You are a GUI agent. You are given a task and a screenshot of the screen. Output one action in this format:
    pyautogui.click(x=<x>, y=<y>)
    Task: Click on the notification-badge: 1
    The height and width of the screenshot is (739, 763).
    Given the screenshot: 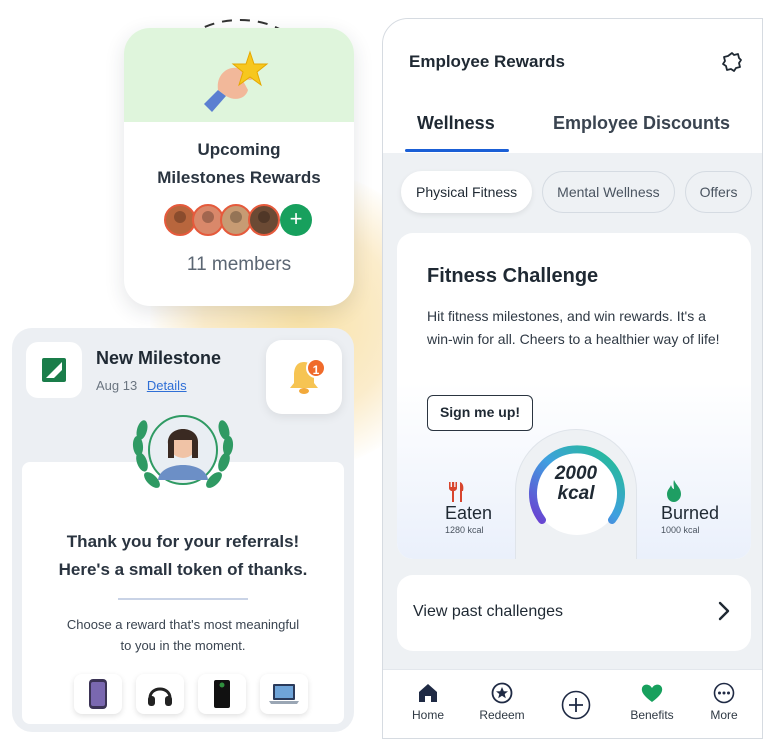 What is the action you would take?
    pyautogui.click(x=316, y=368)
    